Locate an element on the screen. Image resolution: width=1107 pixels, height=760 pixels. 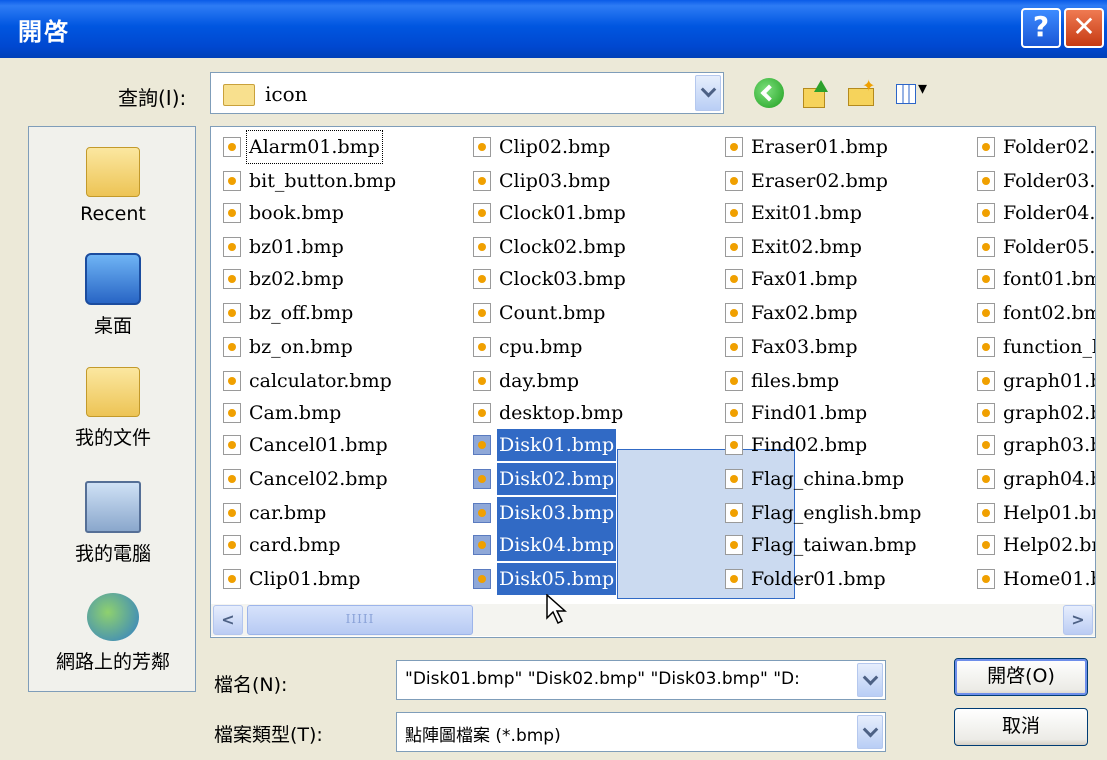
file-item: Clip03.bmp is located at coordinates (585, 181).